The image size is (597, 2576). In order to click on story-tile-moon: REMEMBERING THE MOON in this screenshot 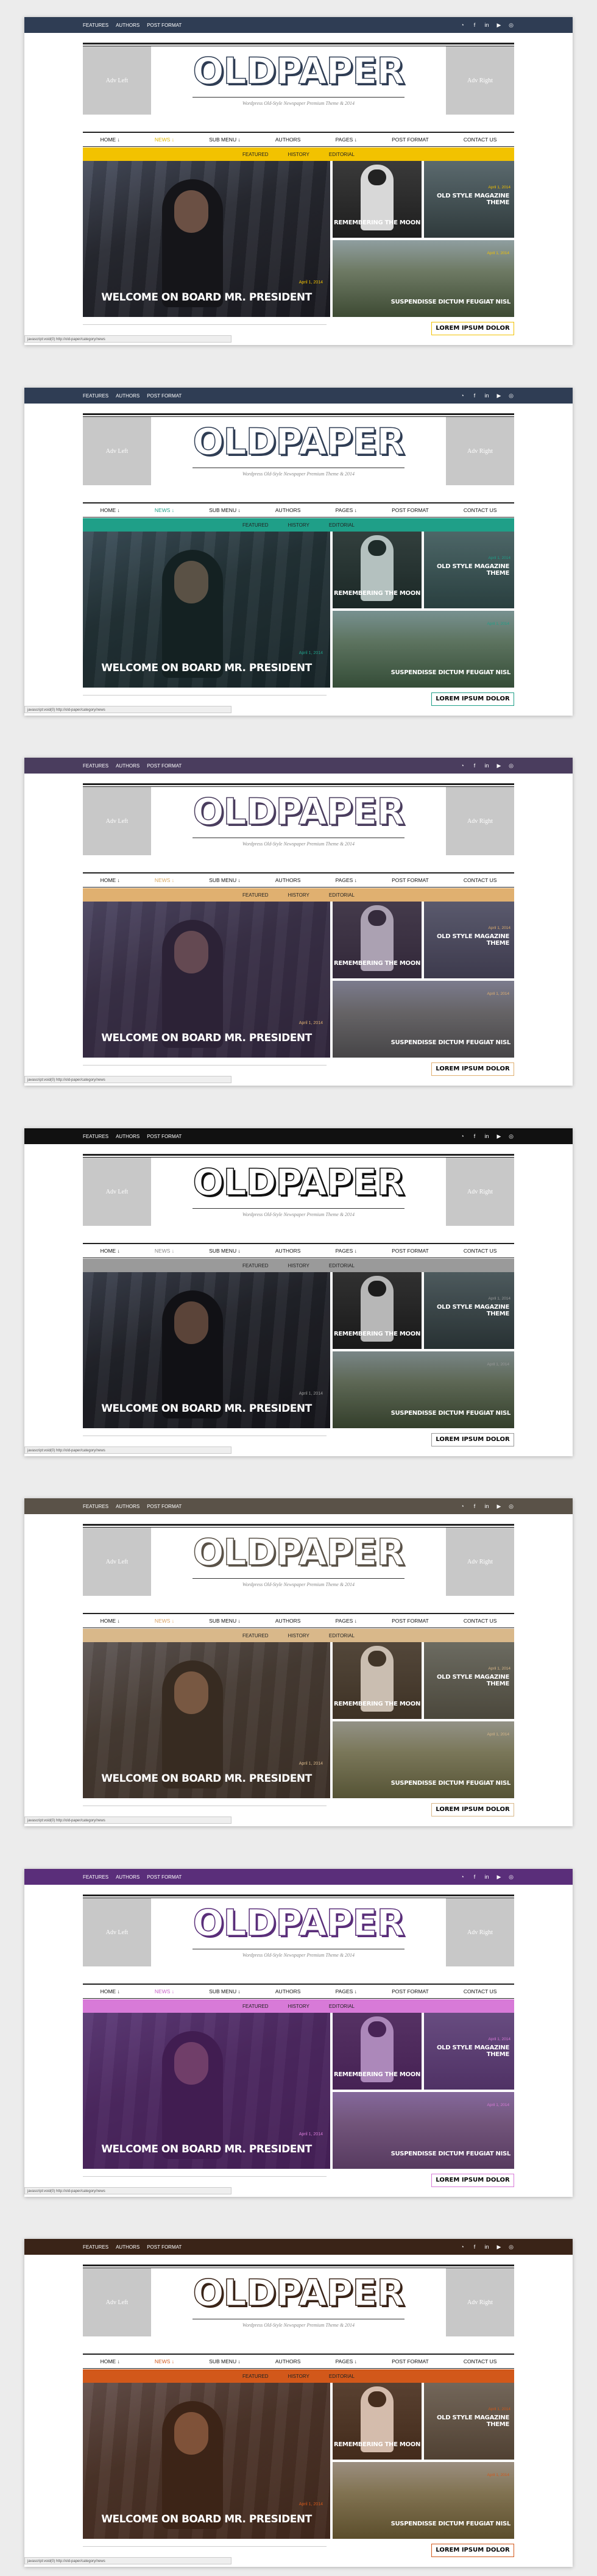, I will do `click(377, 940)`.